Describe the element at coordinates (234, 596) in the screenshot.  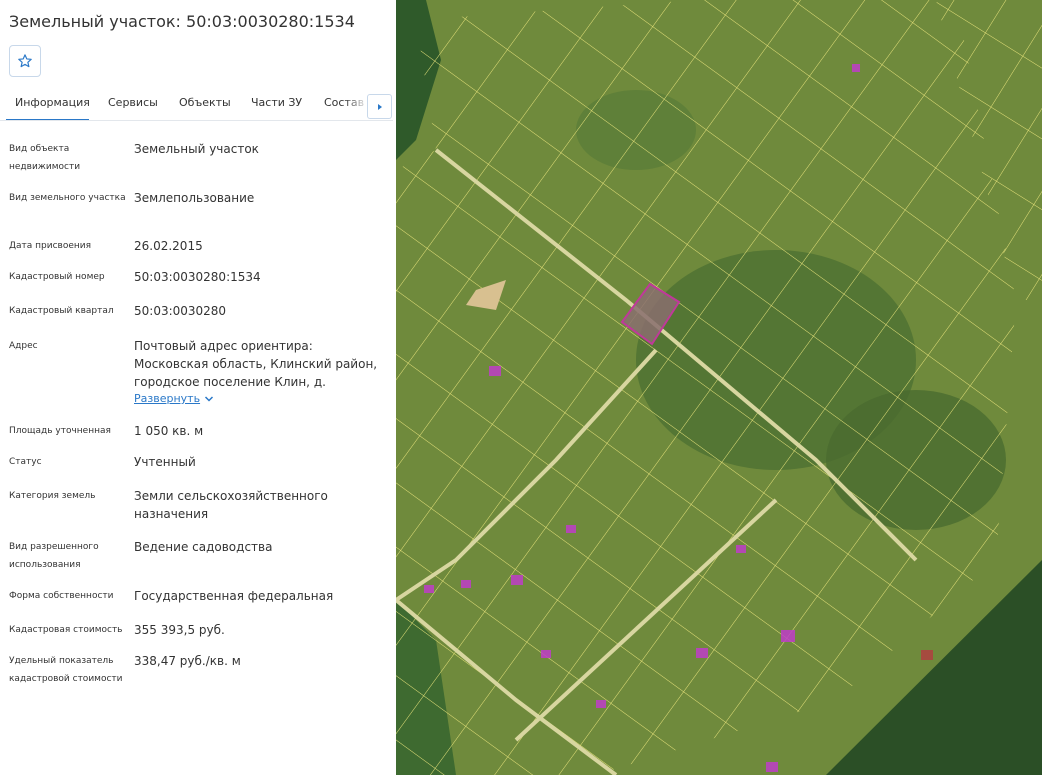
I see `field-value: Государственная федеральная` at that location.